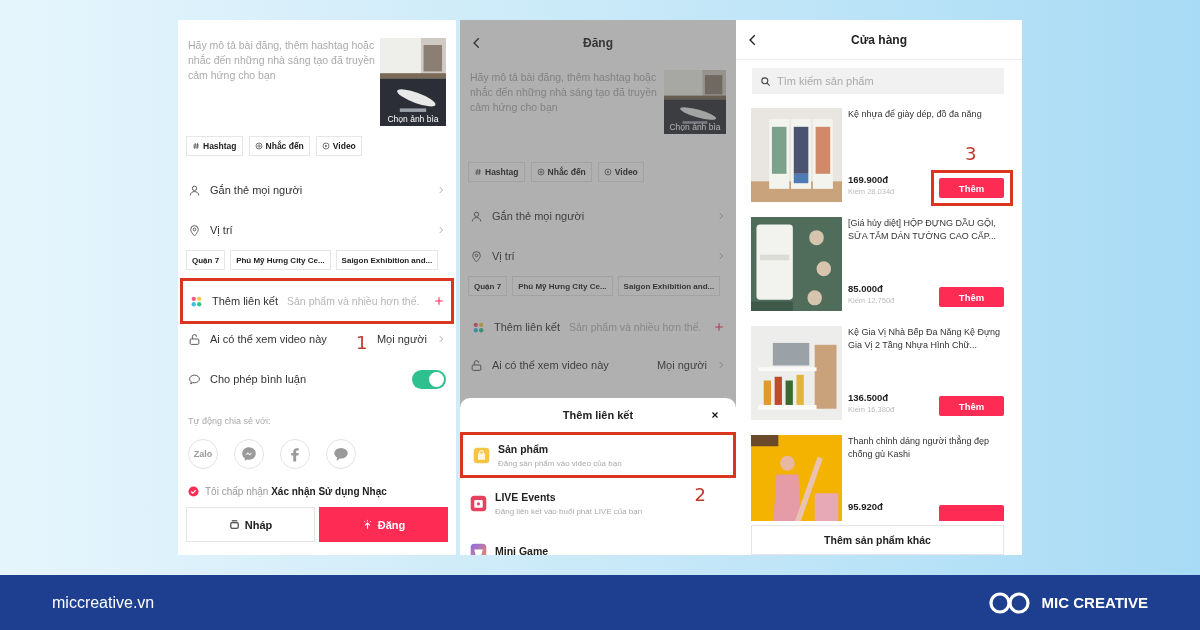 This screenshot has width=1200, height=630. I want to click on search-field: Tìm kiếm sản phẩm, so click(878, 81).